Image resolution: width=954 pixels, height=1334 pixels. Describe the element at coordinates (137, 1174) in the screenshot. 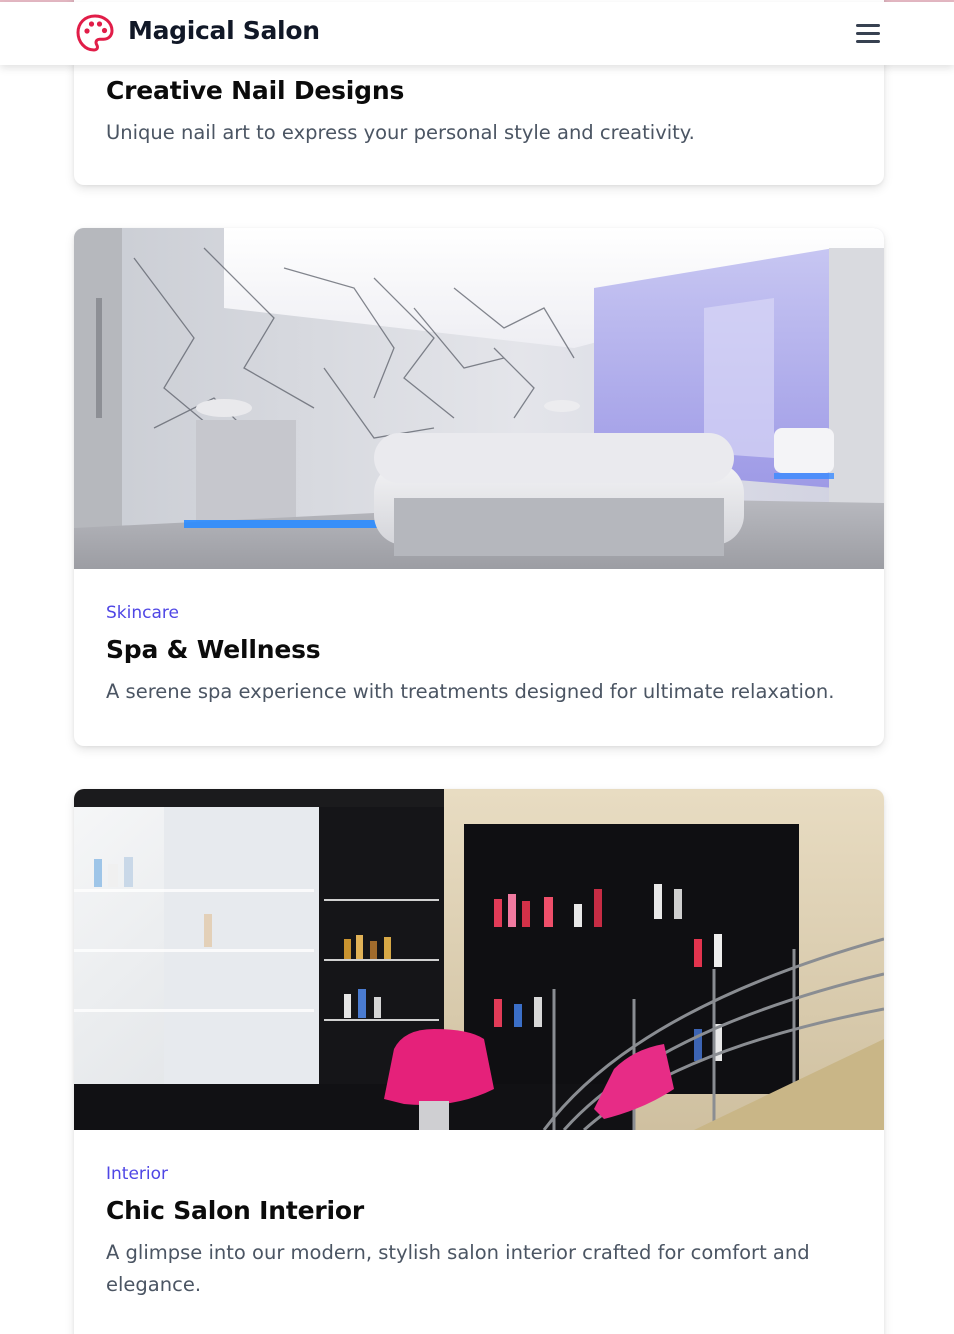

I see `card-category: Interior` at that location.